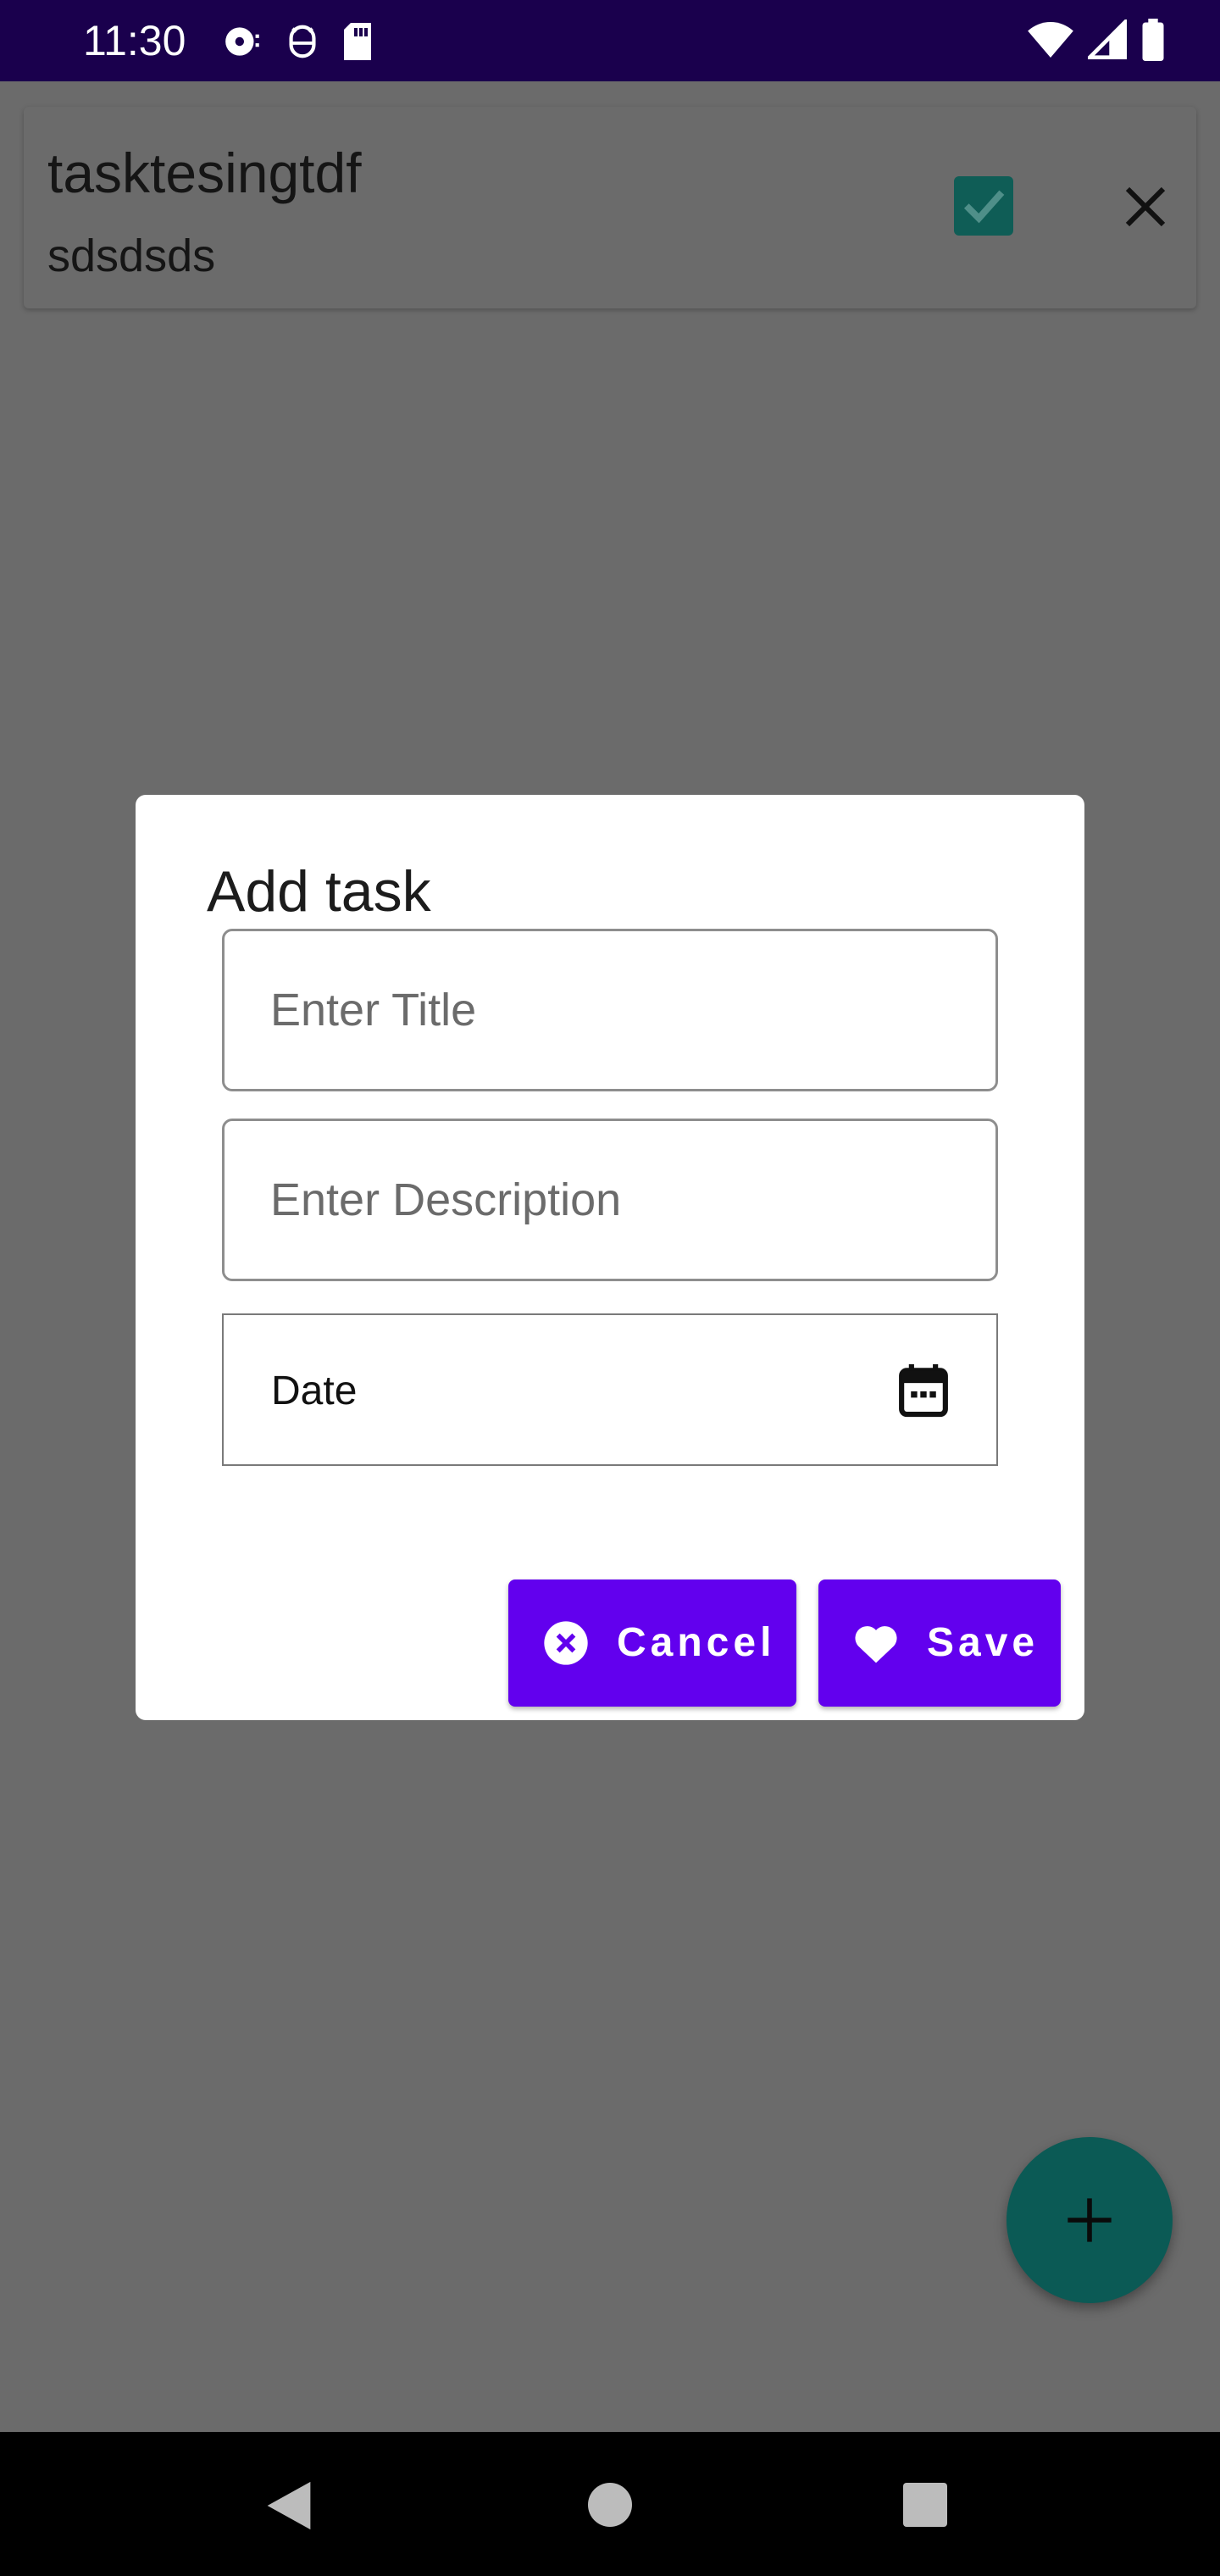 The image size is (1220, 2576). I want to click on title-field, so click(610, 1010).